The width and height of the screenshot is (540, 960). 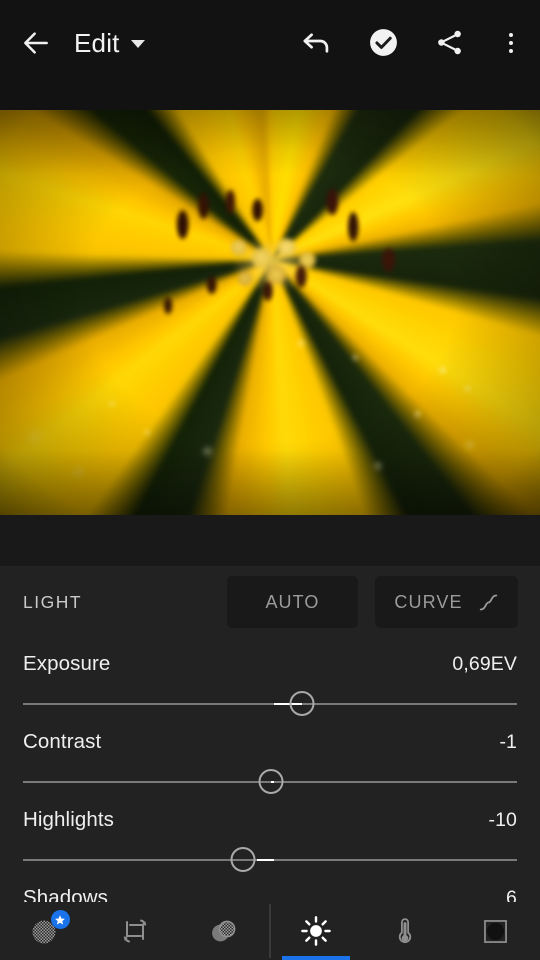 I want to click on slider-label: Contrast, so click(x=62, y=741).